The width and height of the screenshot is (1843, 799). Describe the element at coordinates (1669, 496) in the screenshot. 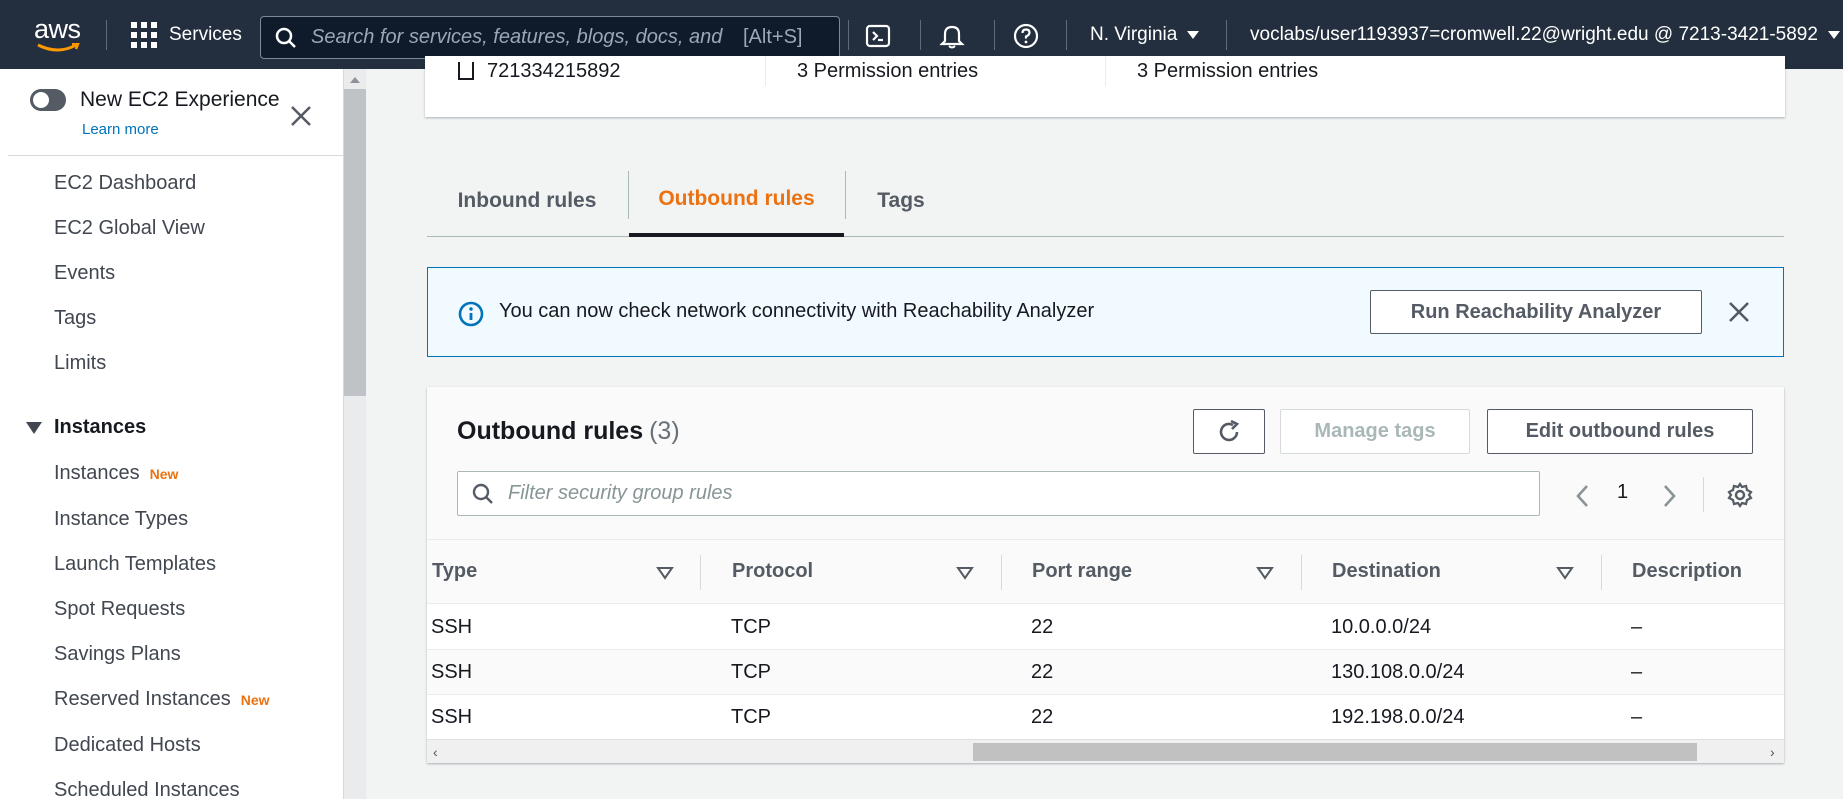

I see `chevron-right-icon` at that location.